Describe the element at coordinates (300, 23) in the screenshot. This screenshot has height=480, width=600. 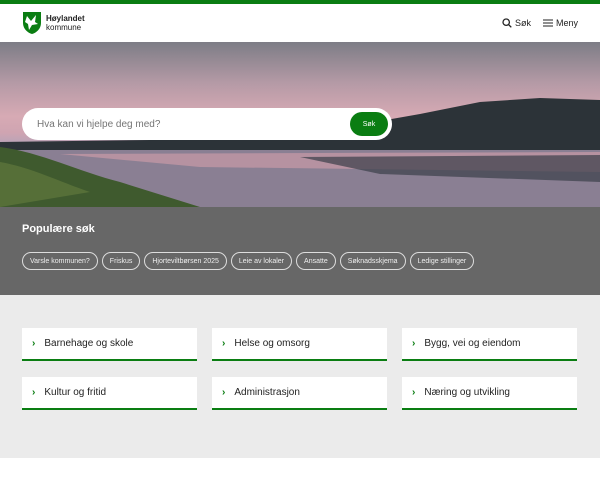
I see `site-header: Høylandet kommune Søk Meny` at that location.